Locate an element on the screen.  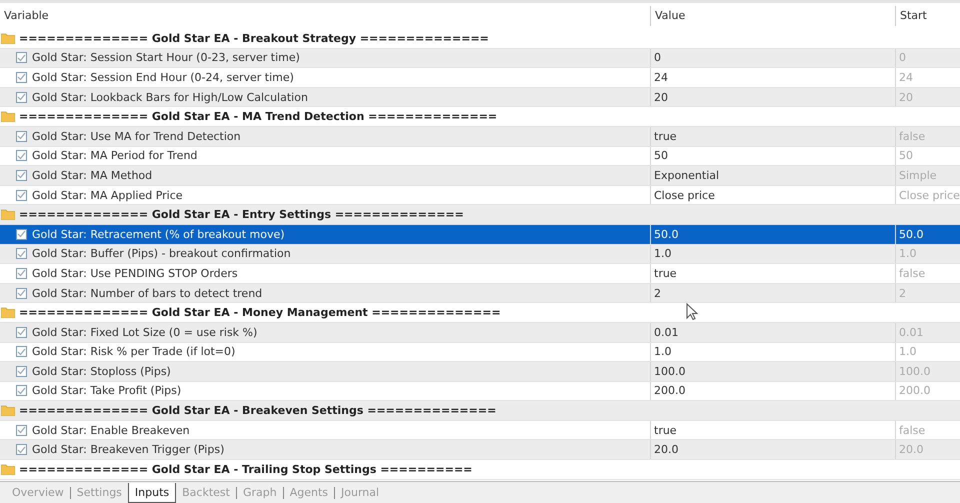
start-value: Simple is located at coordinates (918, 175).